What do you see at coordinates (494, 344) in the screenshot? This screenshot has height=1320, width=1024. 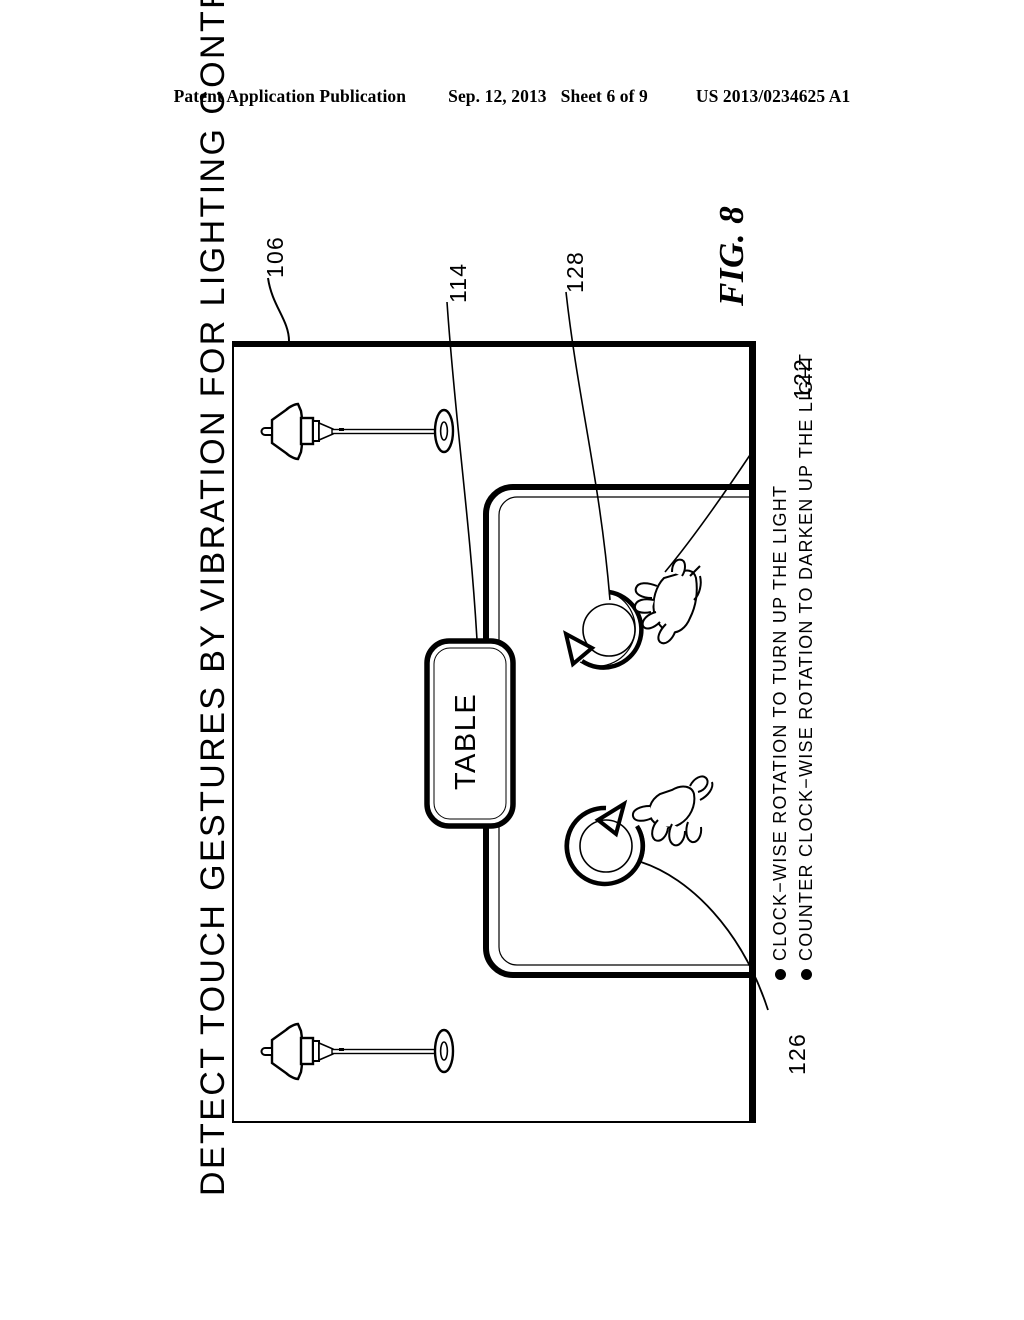 I see `room-wall-top` at bounding box center [494, 344].